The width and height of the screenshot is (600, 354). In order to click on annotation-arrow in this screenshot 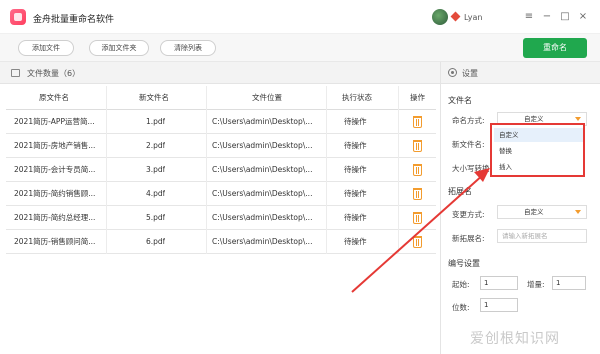, I will do `click(420, 230)`.